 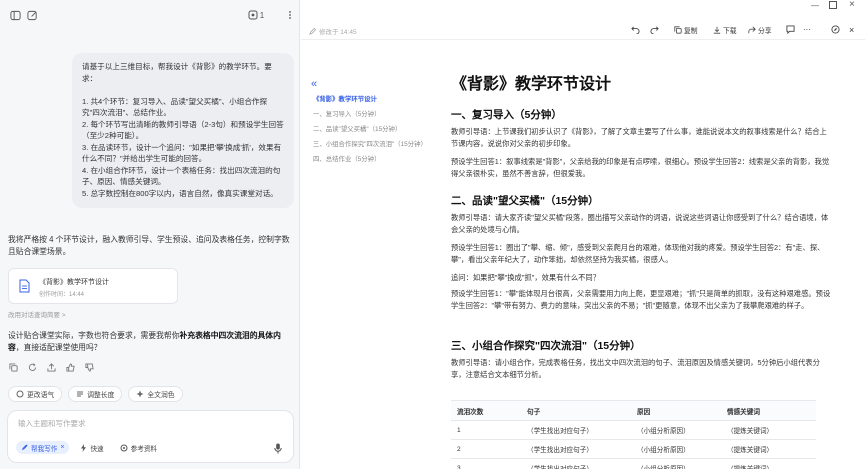 What do you see at coordinates (370, 143) in the screenshot?
I see `toc-item-3: 三、小组合作探究"四次流泪"（15分钟）` at bounding box center [370, 143].